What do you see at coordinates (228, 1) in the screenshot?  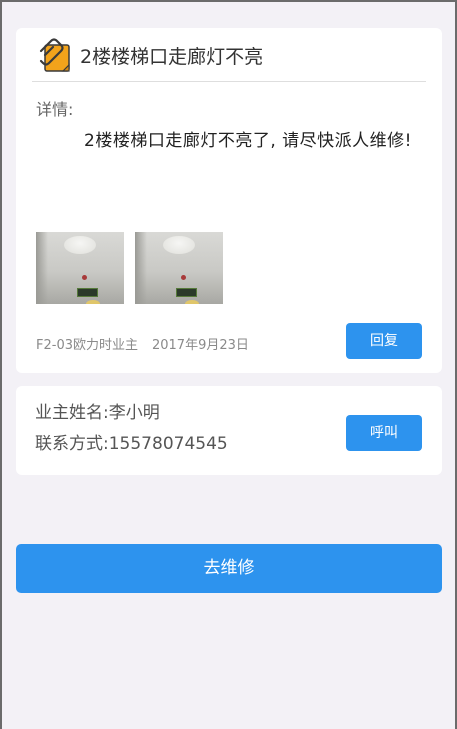 I see `window-frame-top` at bounding box center [228, 1].